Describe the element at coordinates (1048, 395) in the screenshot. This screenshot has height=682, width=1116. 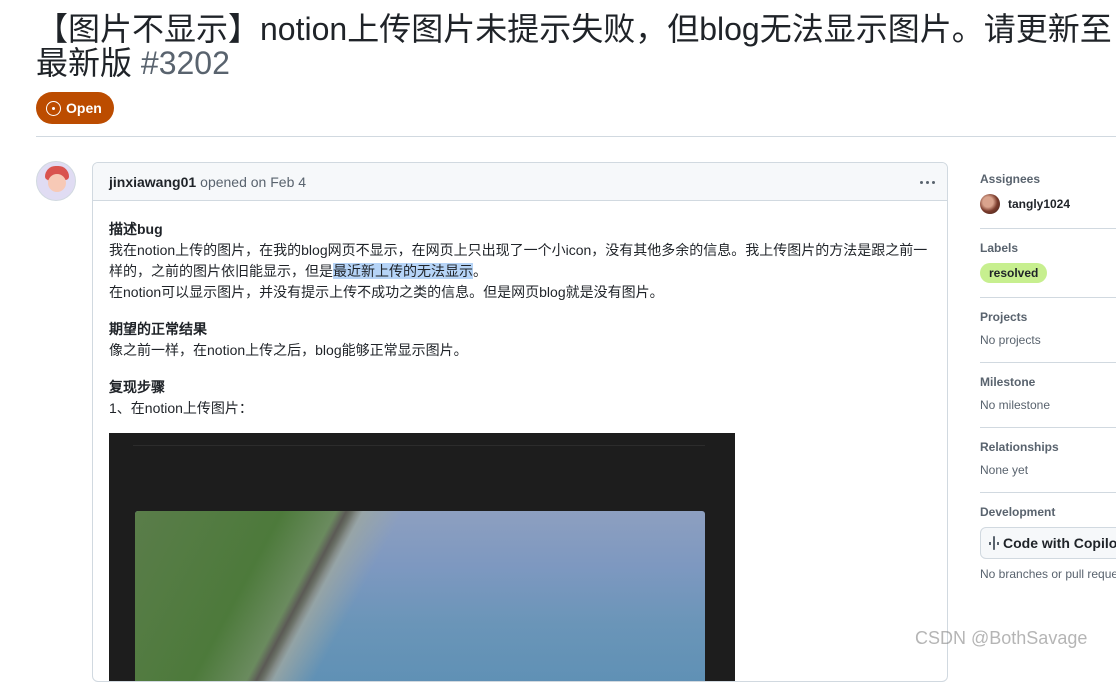
I see `sidebar-milestone: Milestone No milestone` at that location.